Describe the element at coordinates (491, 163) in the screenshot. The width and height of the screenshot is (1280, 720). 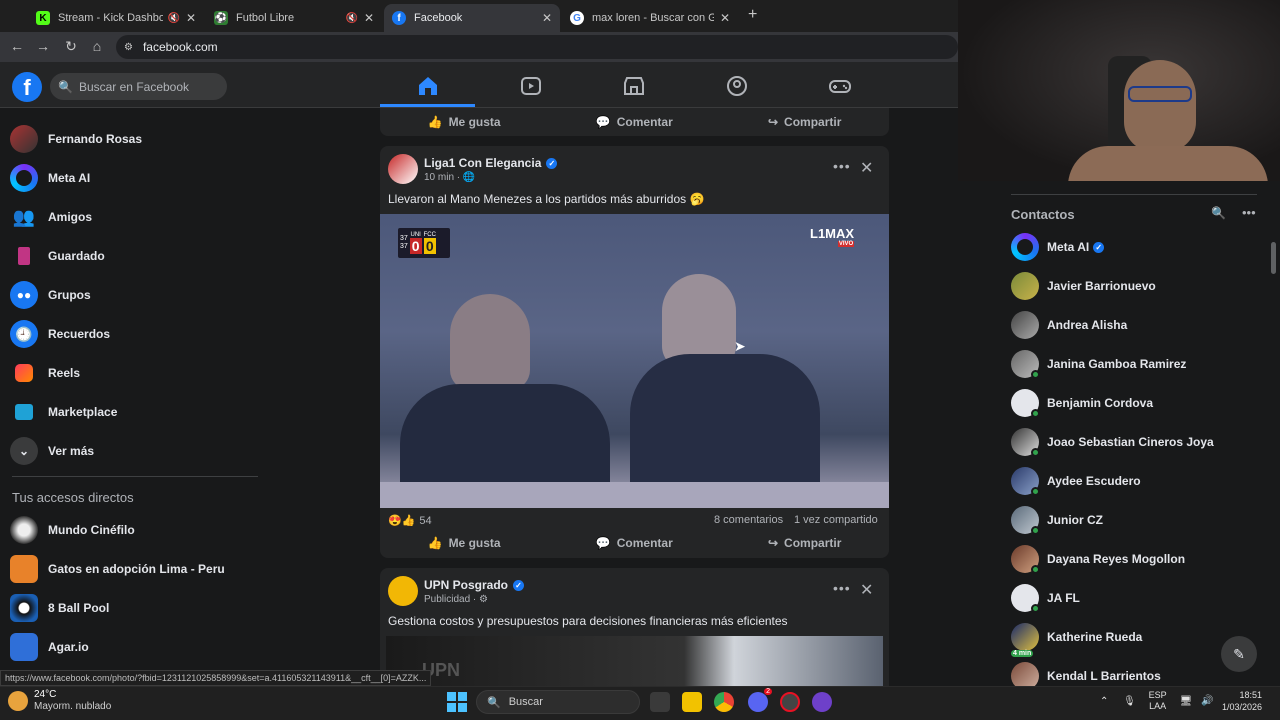
I see `post-author: Liga1 Con Elegancia ✓` at that location.